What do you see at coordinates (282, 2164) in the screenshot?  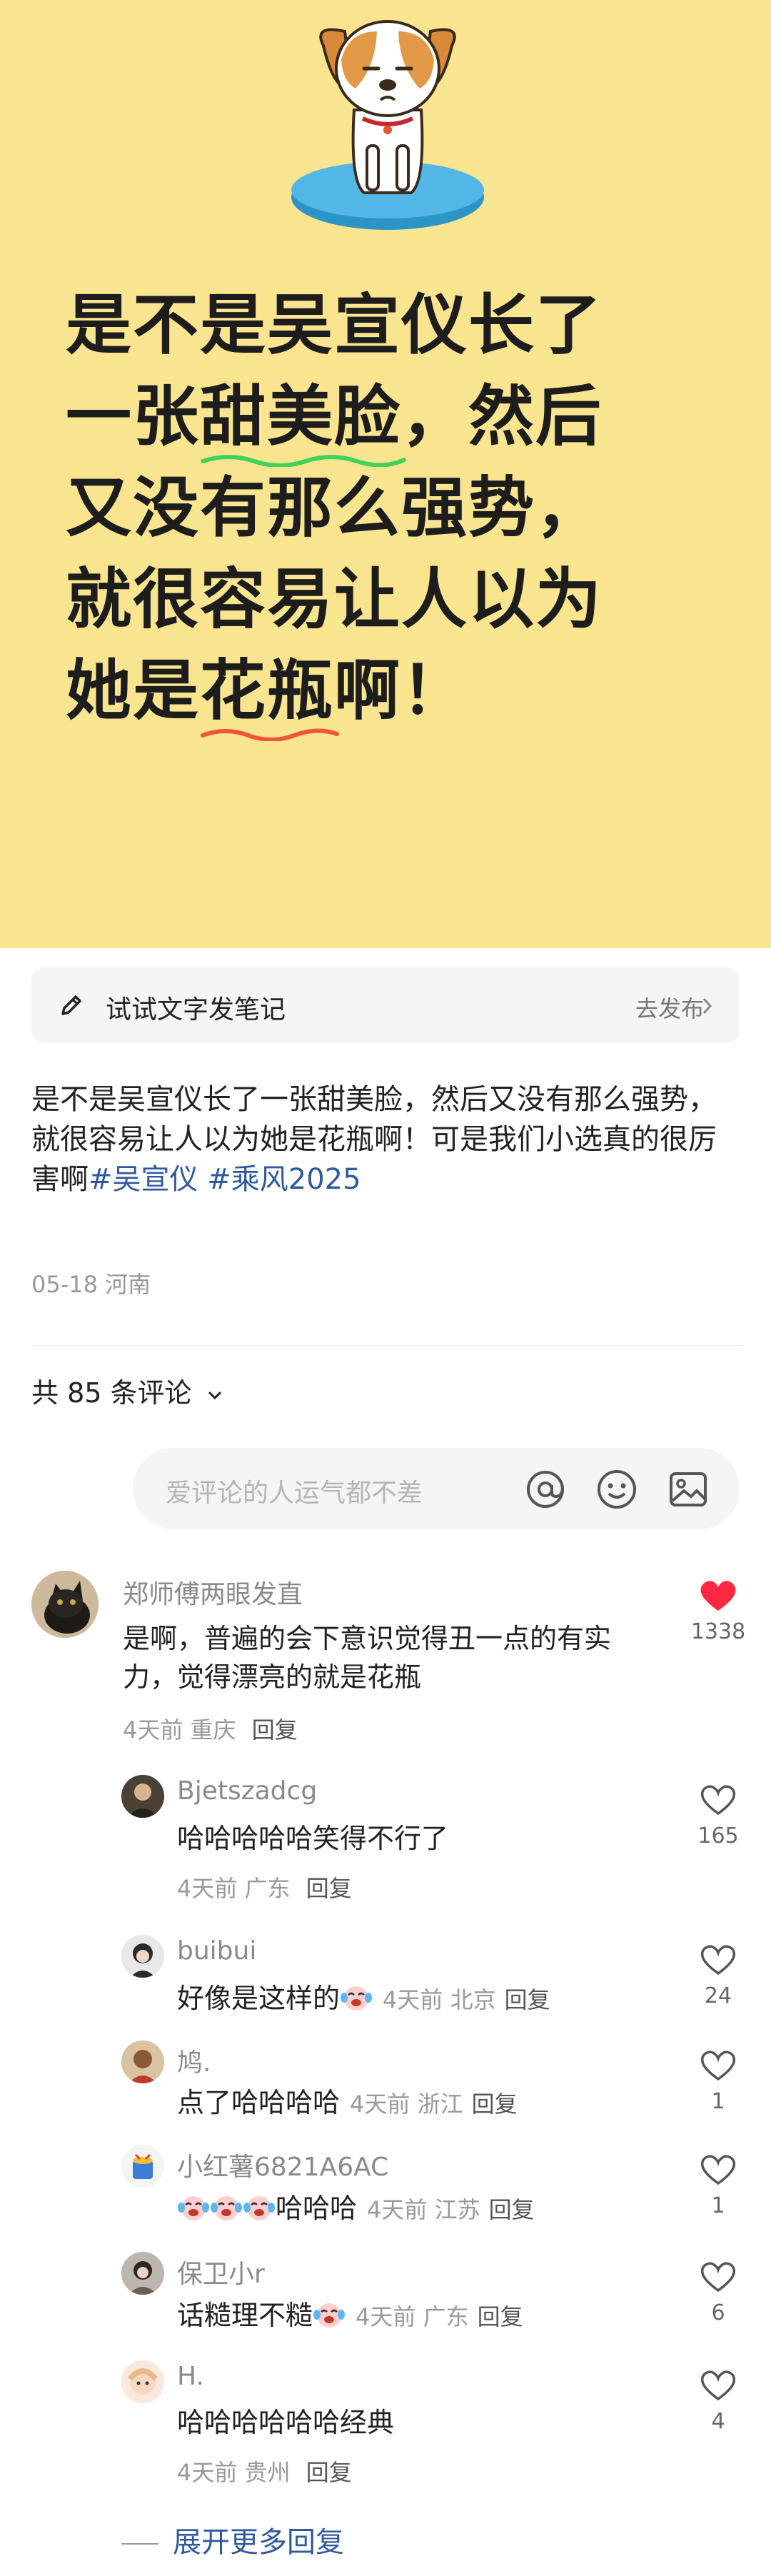 I see `commenter-name: 小红薯6821A6AC` at bounding box center [282, 2164].